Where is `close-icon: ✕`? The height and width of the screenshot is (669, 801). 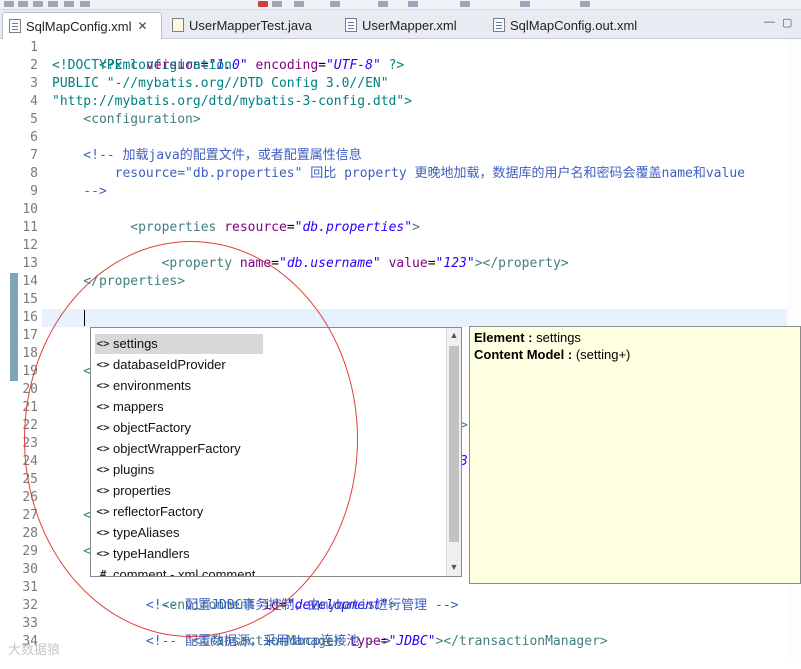 close-icon: ✕ is located at coordinates (143, 26).